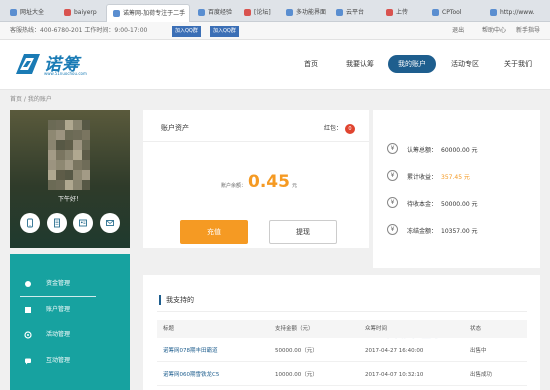 This screenshot has height=390, width=550. I want to click on assets-title: 账户资产, so click(175, 128).